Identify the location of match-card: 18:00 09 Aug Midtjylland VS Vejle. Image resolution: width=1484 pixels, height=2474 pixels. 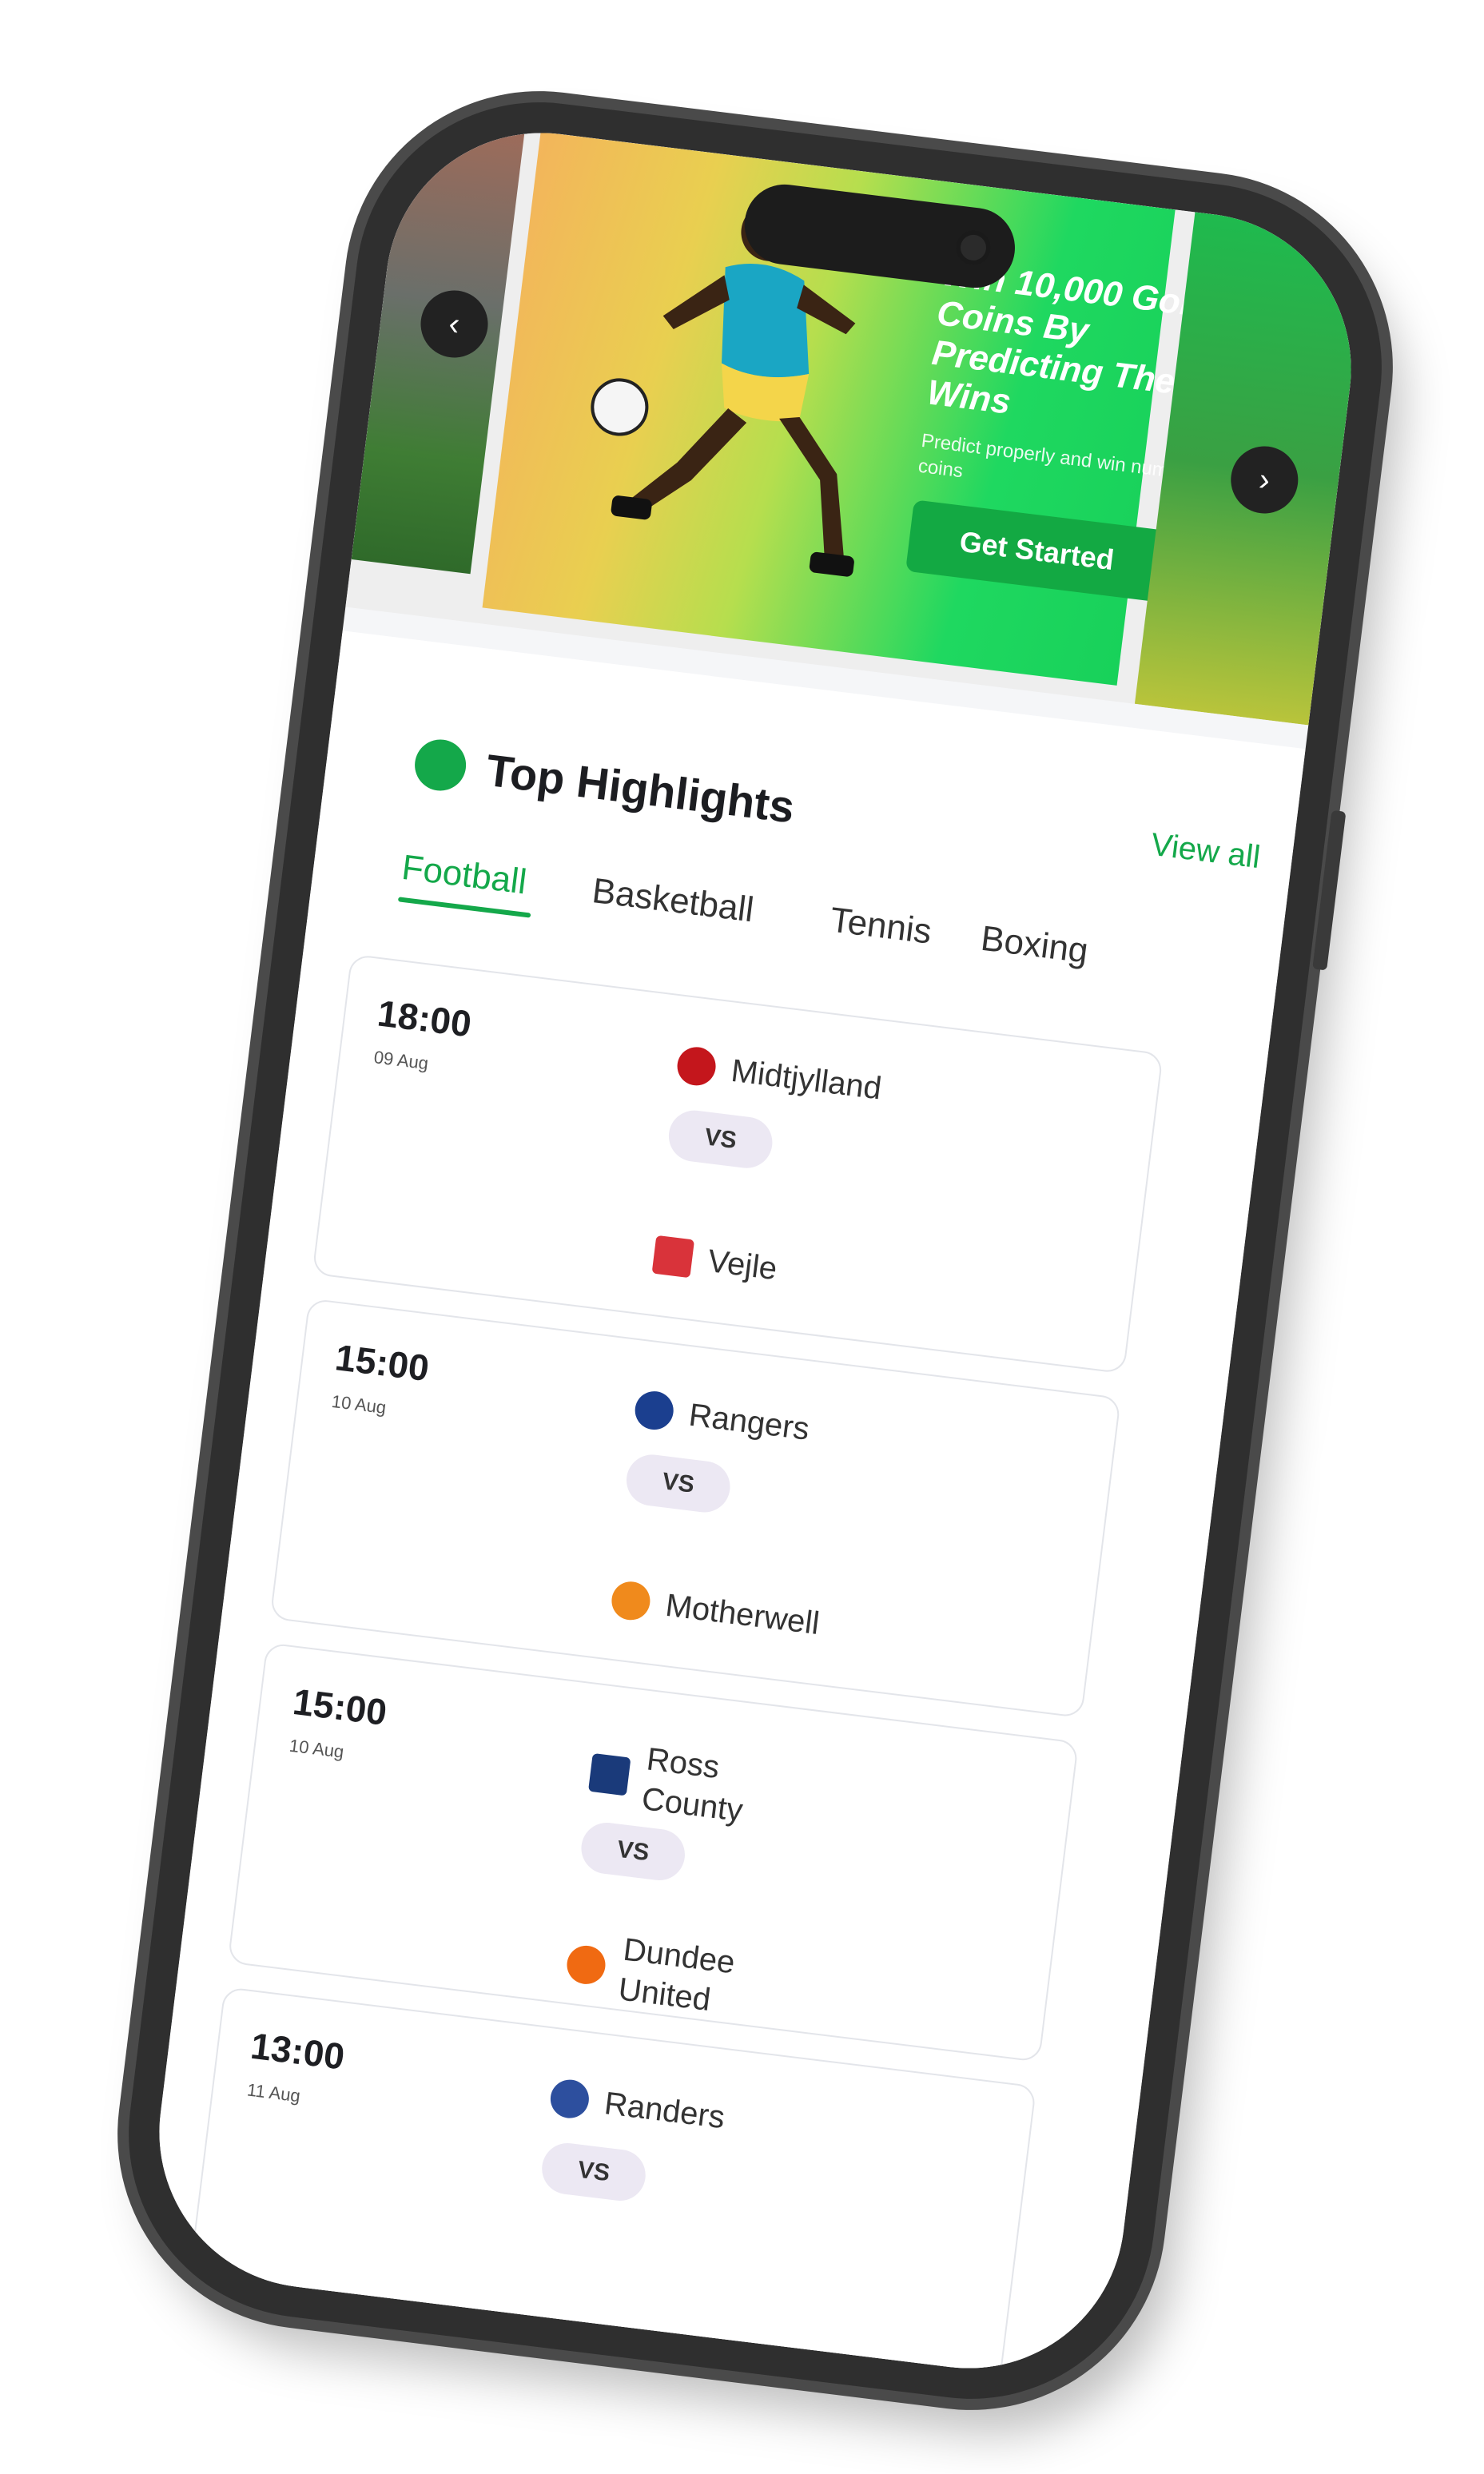
(738, 1163).